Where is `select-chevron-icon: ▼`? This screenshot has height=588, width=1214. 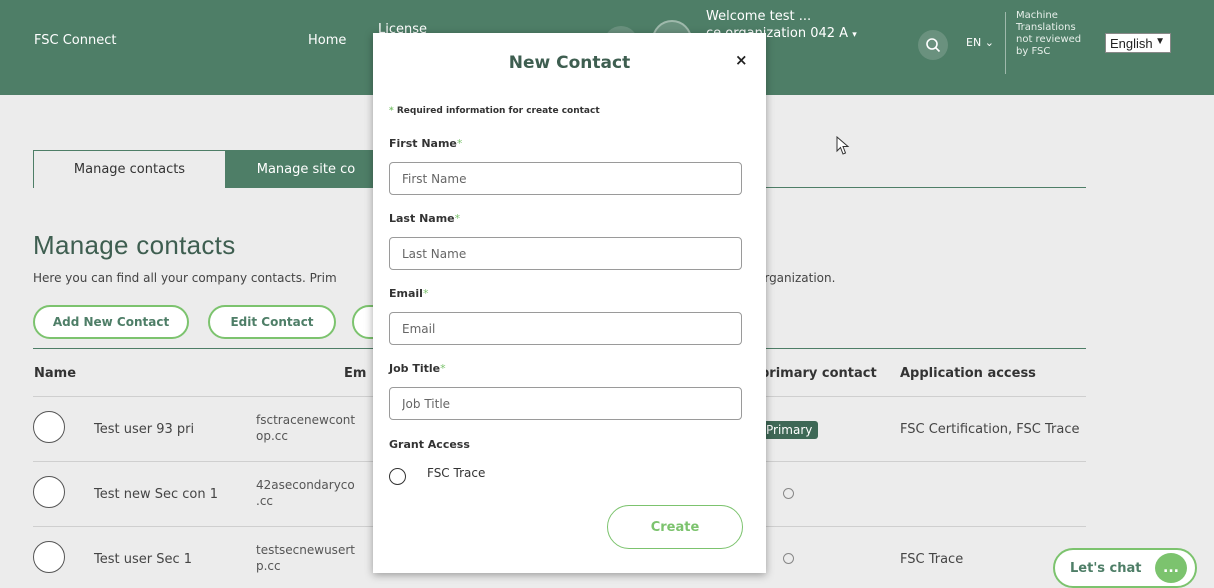 select-chevron-icon: ▼ is located at coordinates (1160, 41).